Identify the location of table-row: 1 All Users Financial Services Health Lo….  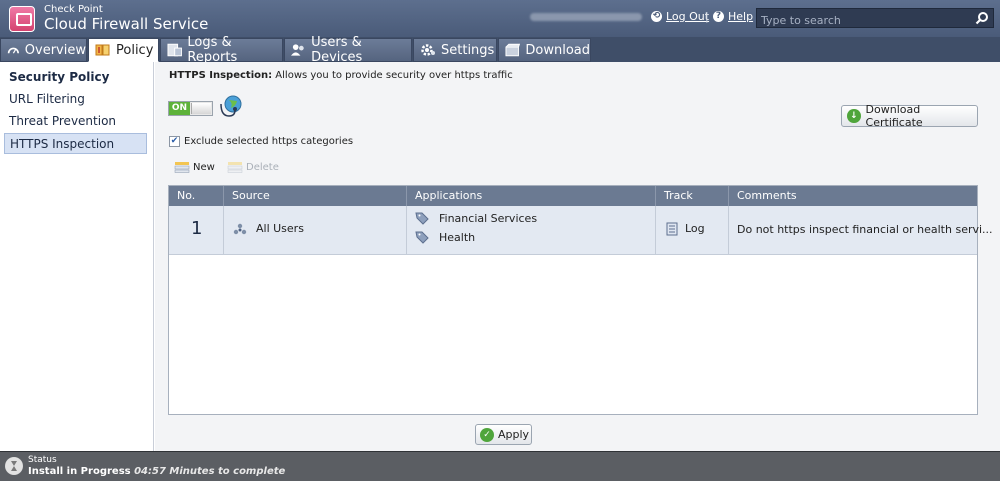
(581, 230).